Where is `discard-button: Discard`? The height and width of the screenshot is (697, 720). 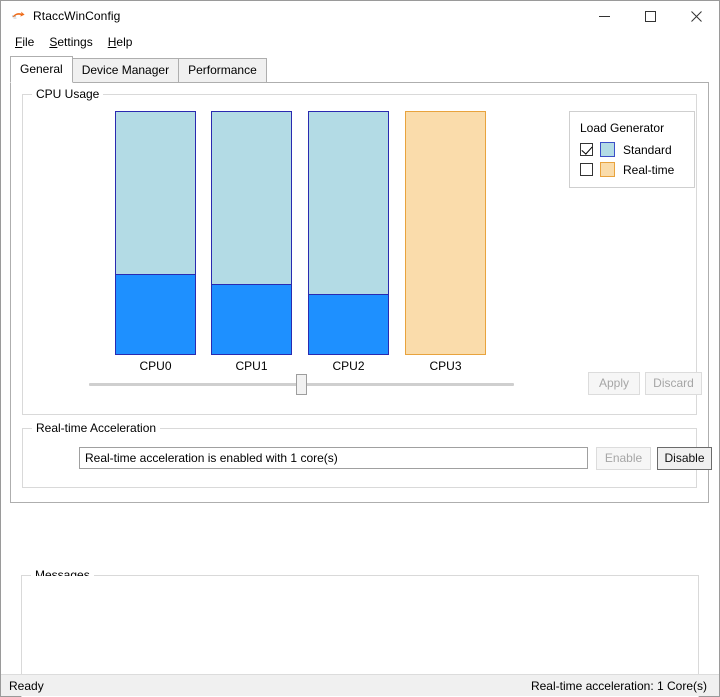 discard-button: Discard is located at coordinates (673, 383).